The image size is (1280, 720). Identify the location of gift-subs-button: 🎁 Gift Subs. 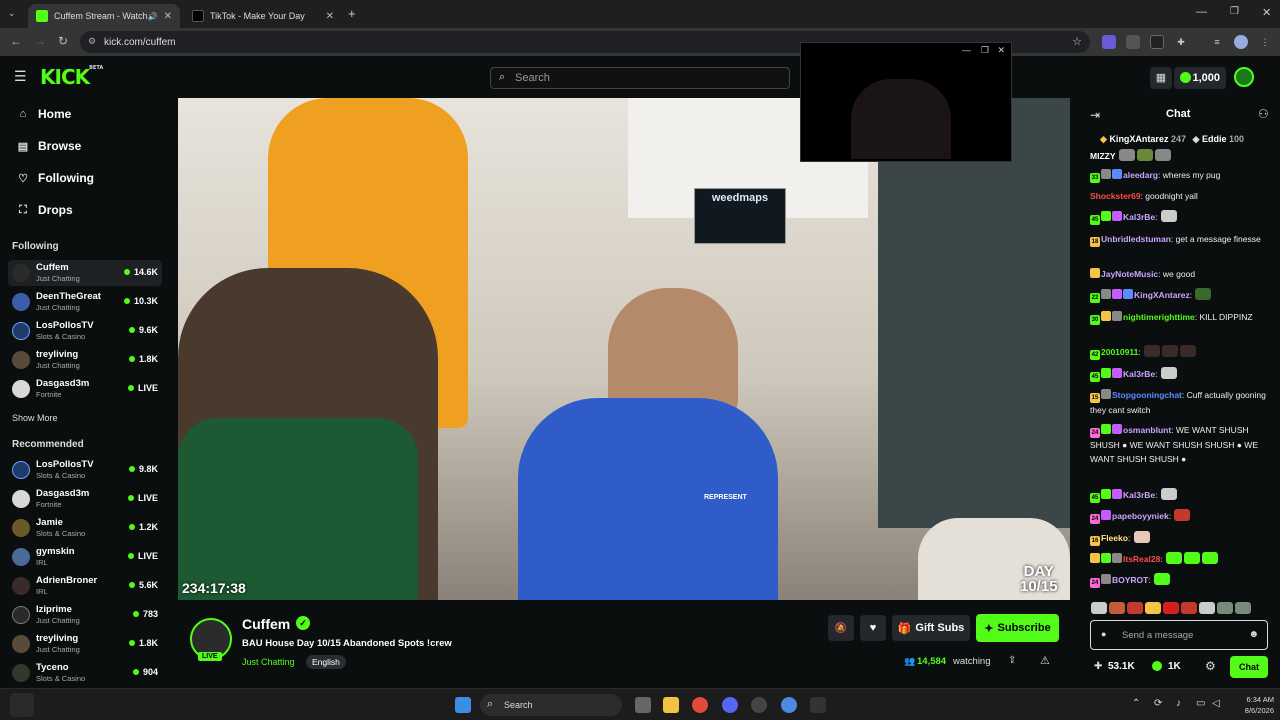
(931, 628).